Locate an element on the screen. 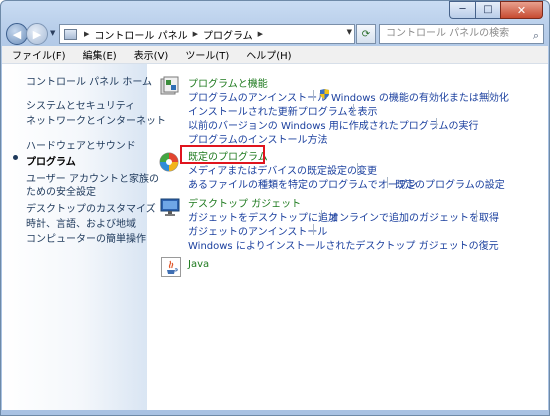 This screenshot has height=416, width=550. open-file-type-link: あるファイルの種類を特定のプログラムでオープン is located at coordinates (302, 183).